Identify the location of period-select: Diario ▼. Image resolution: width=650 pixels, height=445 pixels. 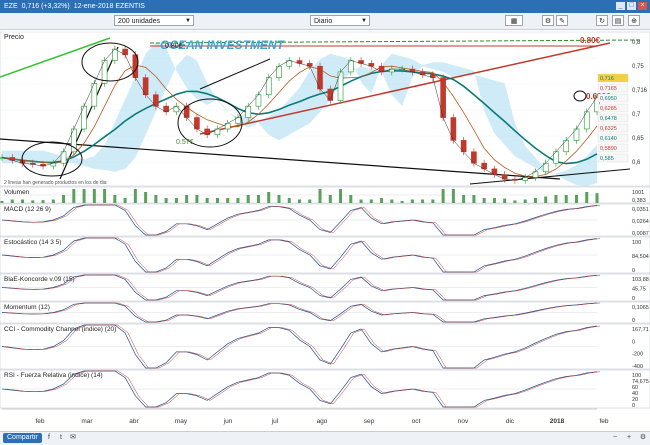
(340, 20).